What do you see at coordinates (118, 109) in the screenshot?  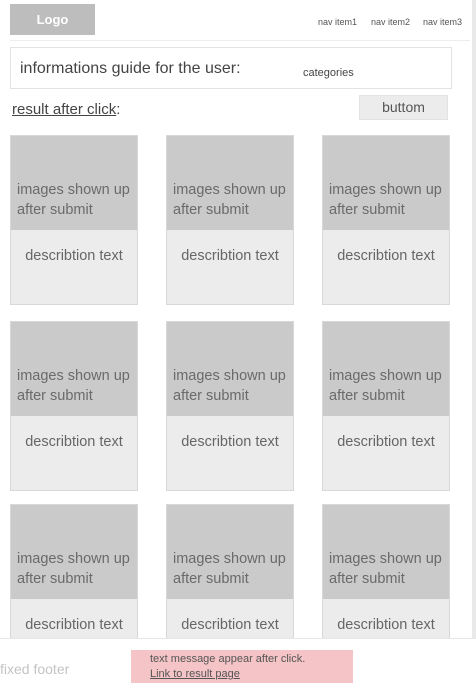 I see `result-heading-colon: :` at bounding box center [118, 109].